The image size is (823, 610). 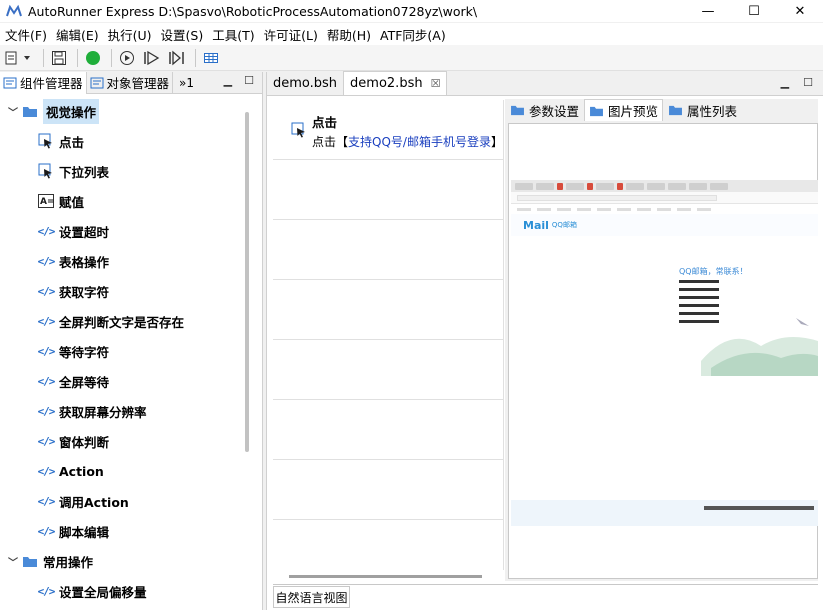 I want to click on tree-item-label: 全屏等待, so click(x=84, y=382).